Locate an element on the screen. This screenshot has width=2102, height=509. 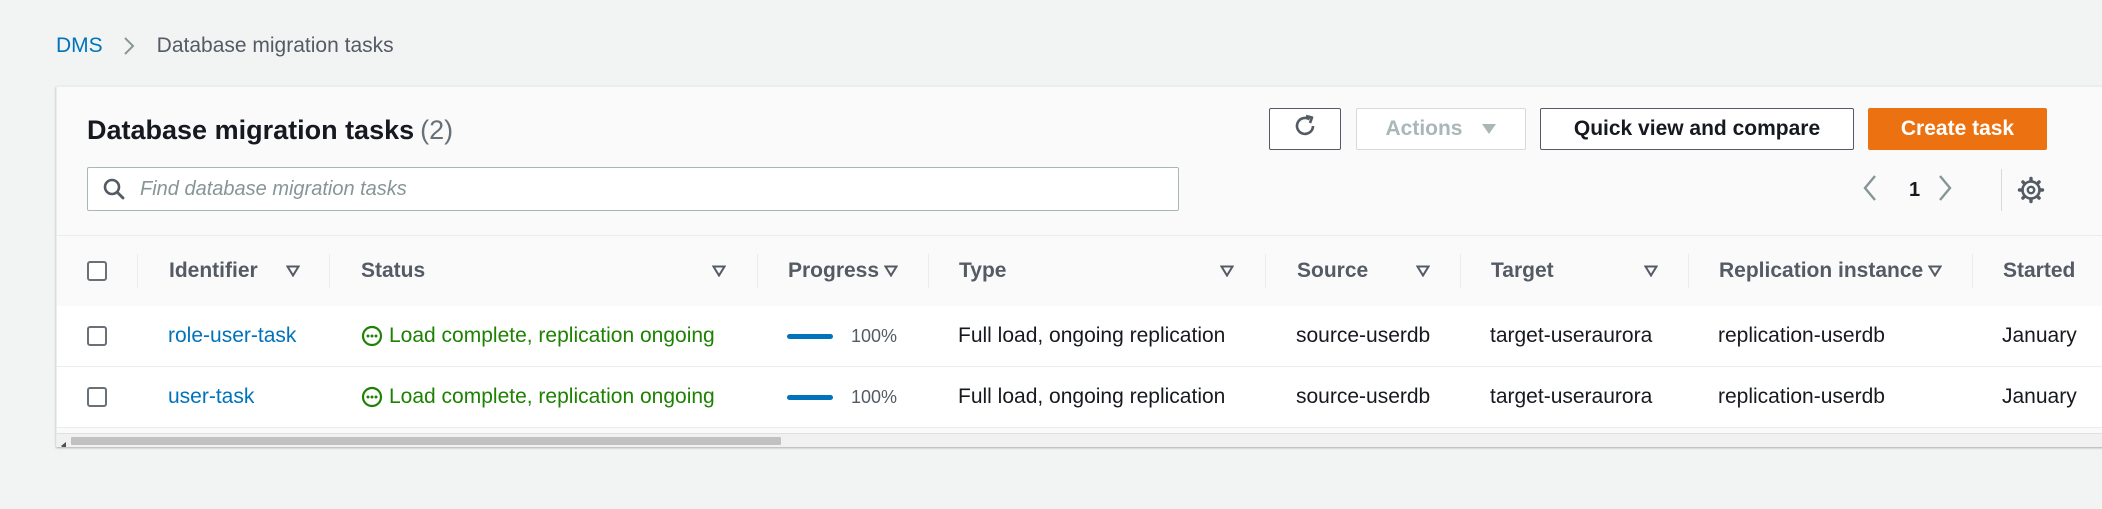
started-header-label: Started is located at coordinates (2039, 271).